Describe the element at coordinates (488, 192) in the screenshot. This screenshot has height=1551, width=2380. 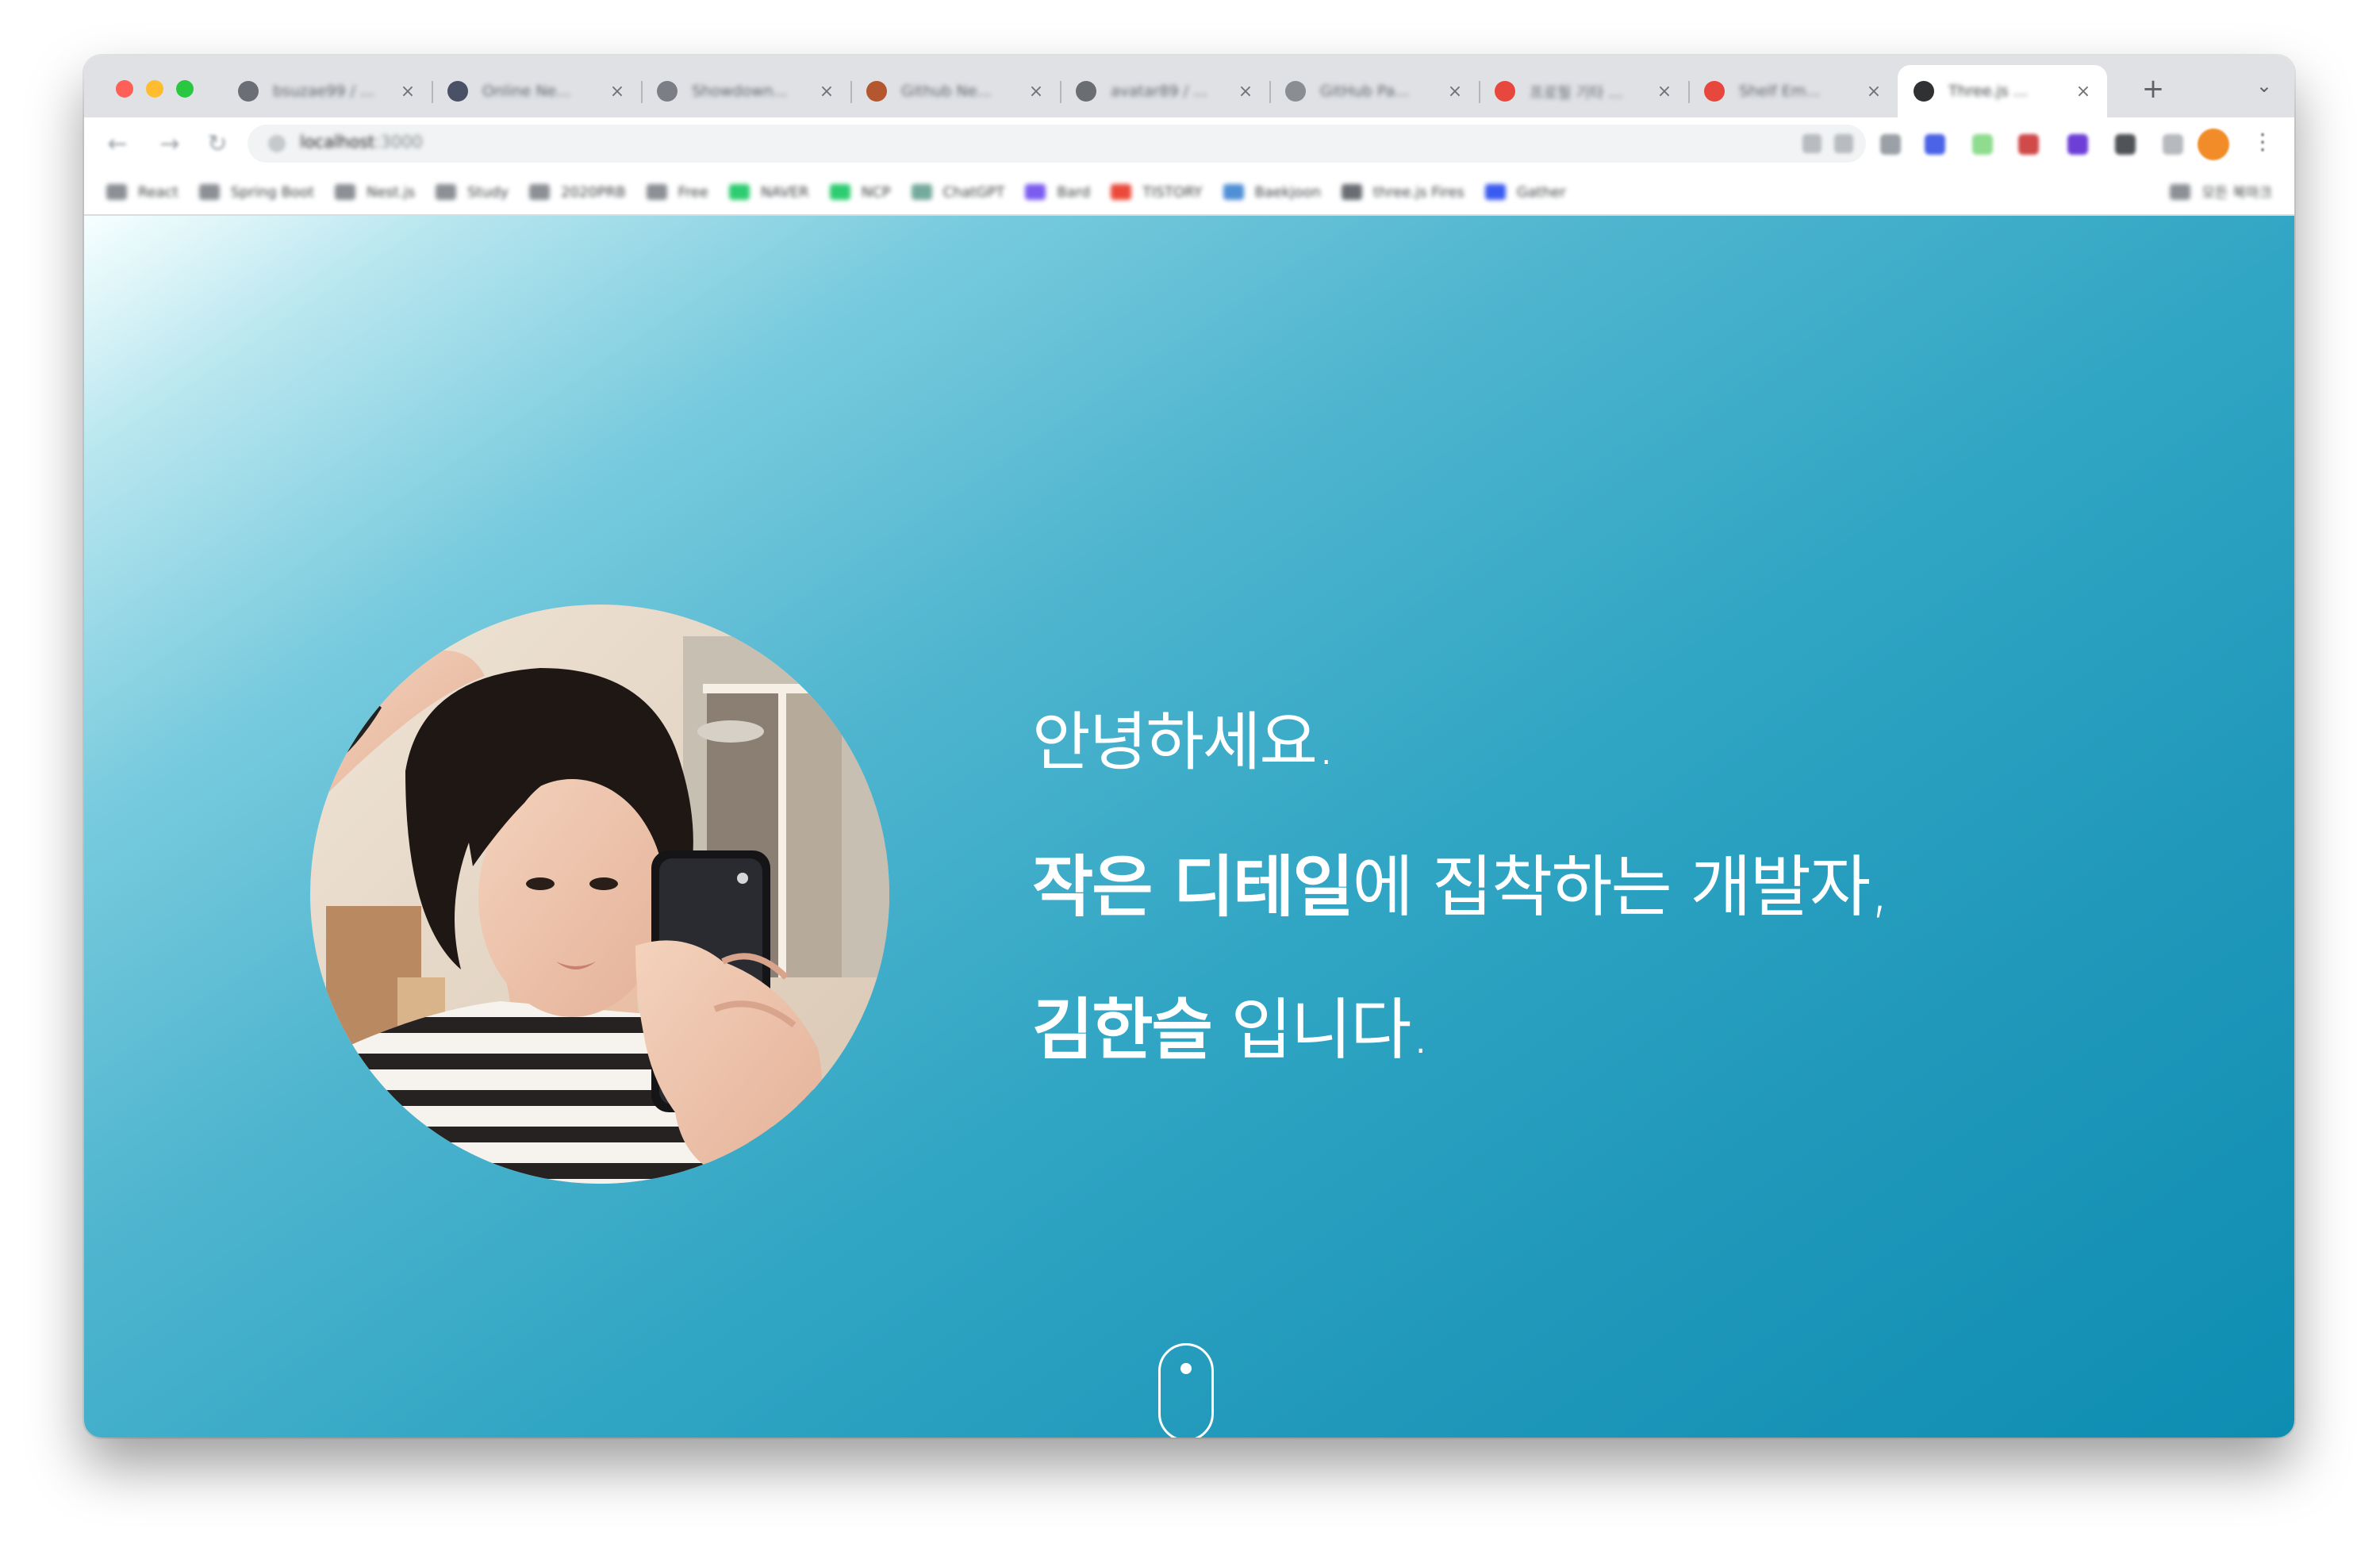
I see `bookmark-label: Study` at that location.